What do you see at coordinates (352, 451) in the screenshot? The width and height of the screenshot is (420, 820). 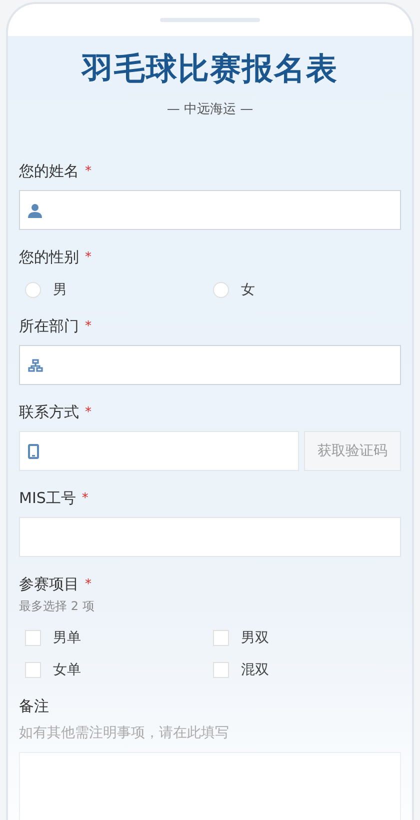 I see `get-code-button: 获取验证码` at bounding box center [352, 451].